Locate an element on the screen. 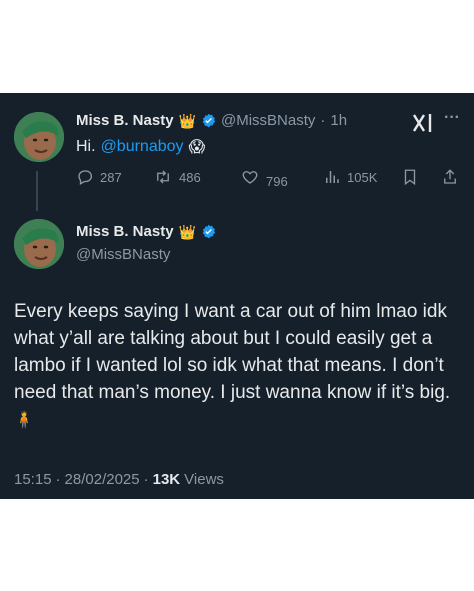 Image resolution: width=474 pixels, height=591 pixels. share-icon is located at coordinates (450, 176).